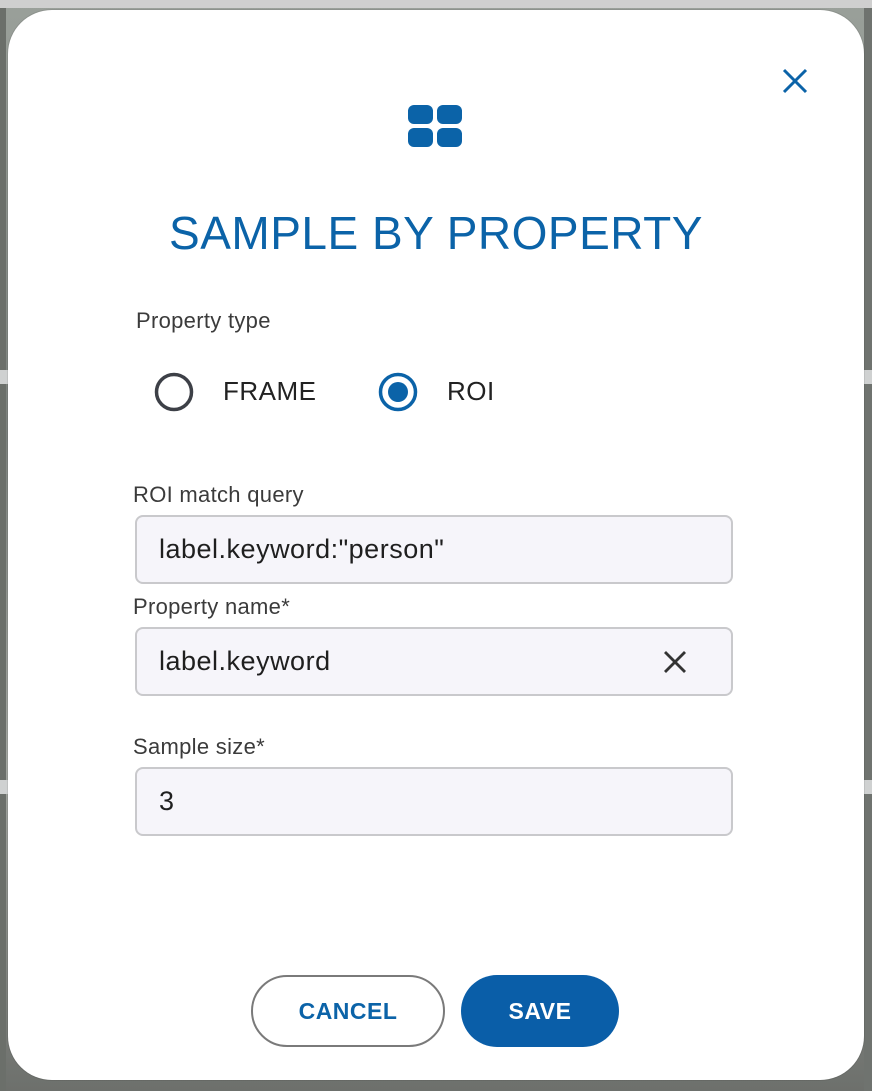  What do you see at coordinates (436, 233) in the screenshot?
I see `dialog-title: SAMPLE BY PROPERTY` at bounding box center [436, 233].